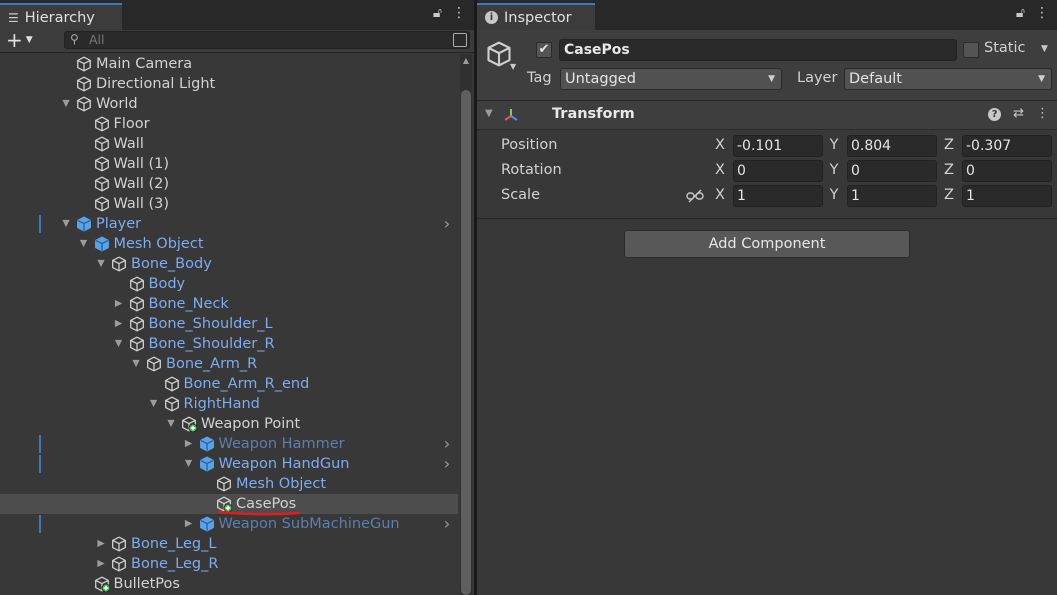  What do you see at coordinates (156, 84) in the screenshot?
I see `hierarchy-row-label: Directional Light` at bounding box center [156, 84].